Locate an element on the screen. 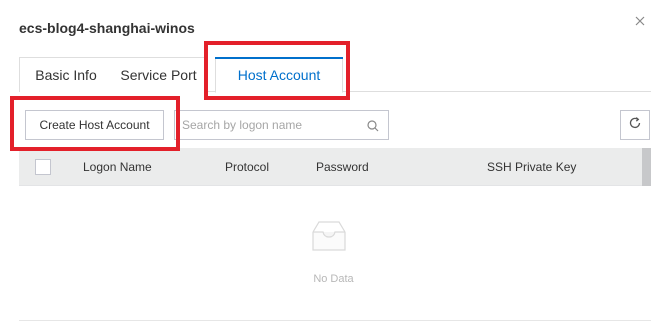 The height and width of the screenshot is (328, 667). tab-service-port: Service Port is located at coordinates (159, 74).